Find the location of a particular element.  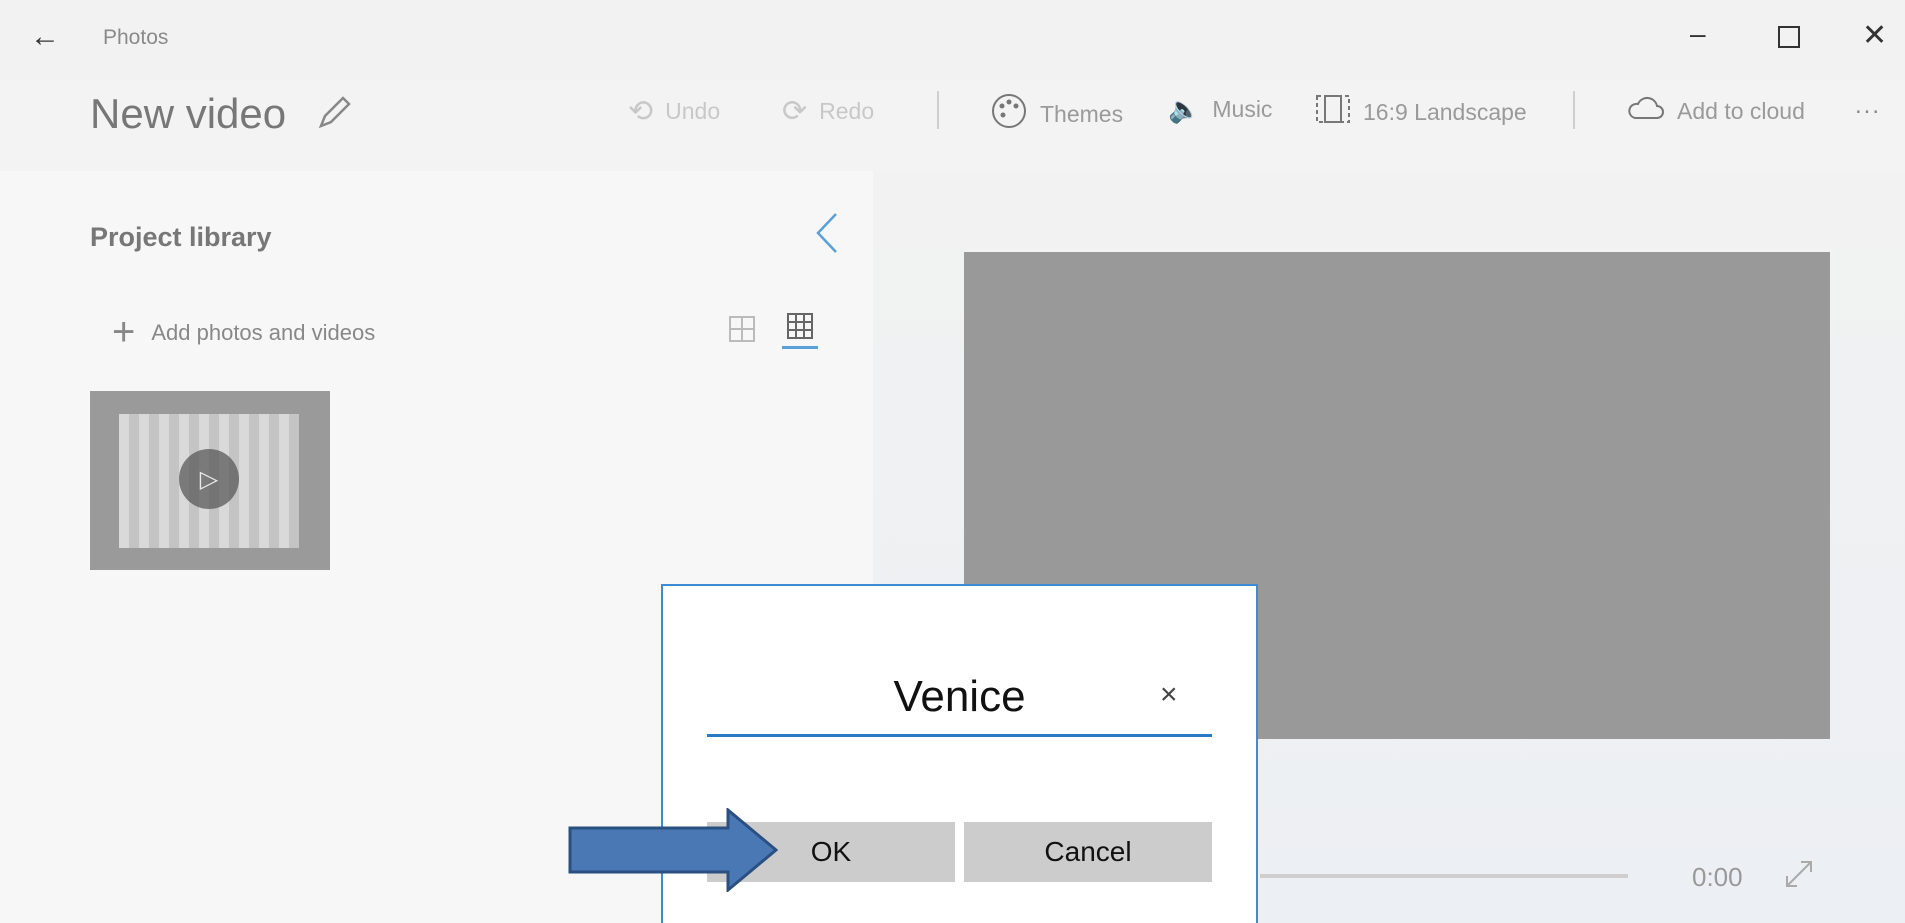

pointer-arrow-annotation is located at coordinates (673, 851).